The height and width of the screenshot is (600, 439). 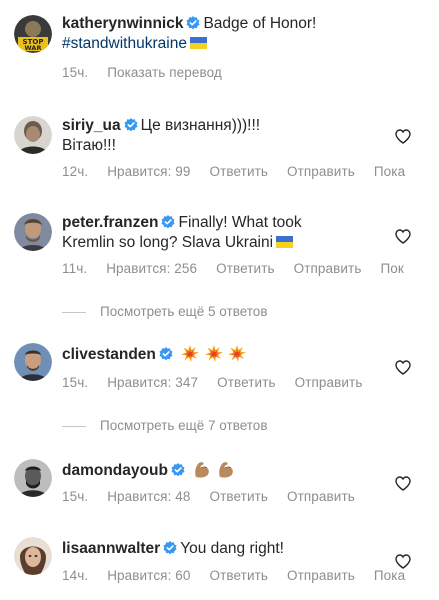 What do you see at coordinates (240, 222) in the screenshot?
I see `comment-body: Finally! What took` at bounding box center [240, 222].